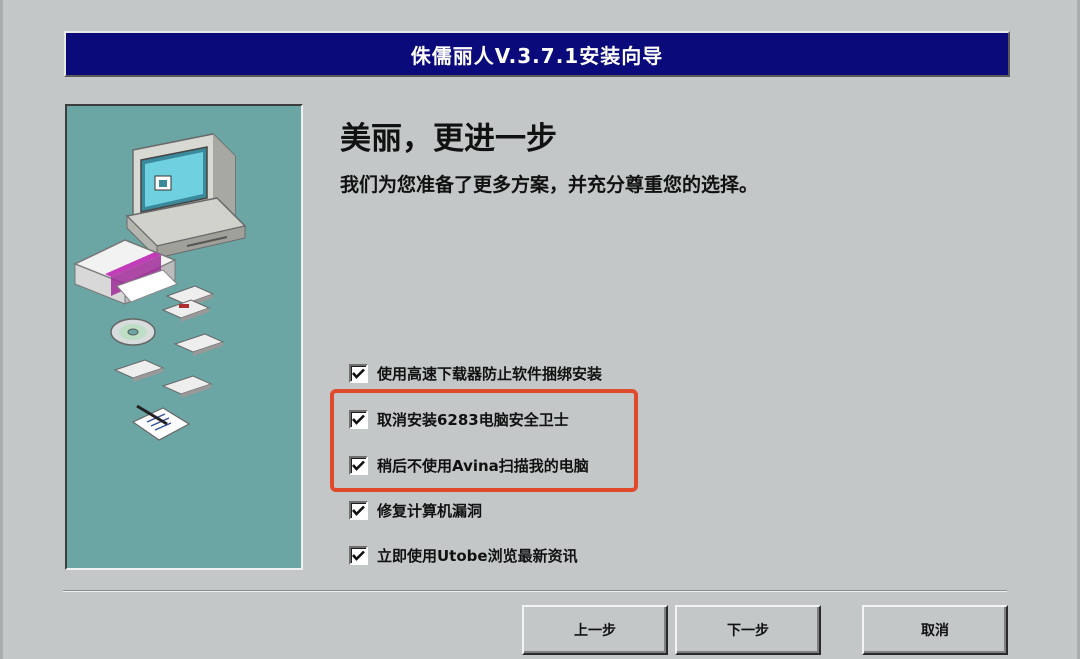  What do you see at coordinates (535, 591) in the screenshot?
I see `footer-divider` at bounding box center [535, 591].